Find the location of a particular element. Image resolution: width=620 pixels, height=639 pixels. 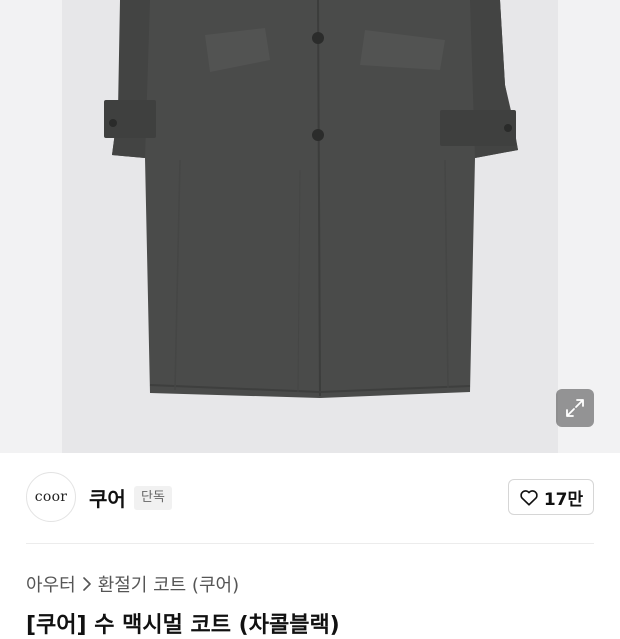

like-count: 17만 is located at coordinates (563, 499).